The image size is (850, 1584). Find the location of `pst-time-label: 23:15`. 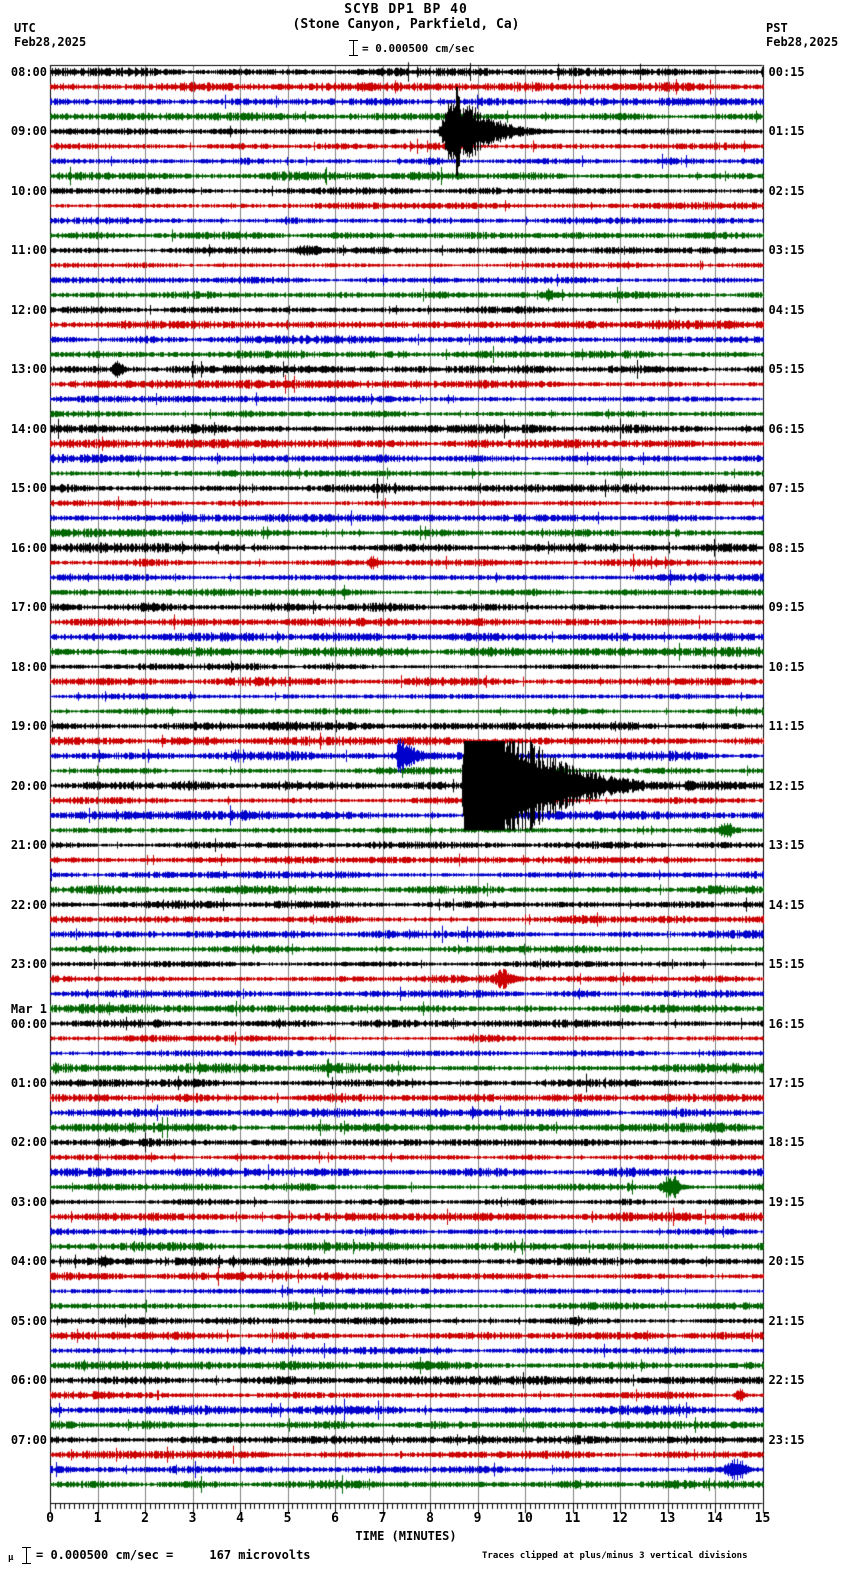

pst-time-label: 23:15 is located at coordinates (786, 1439).